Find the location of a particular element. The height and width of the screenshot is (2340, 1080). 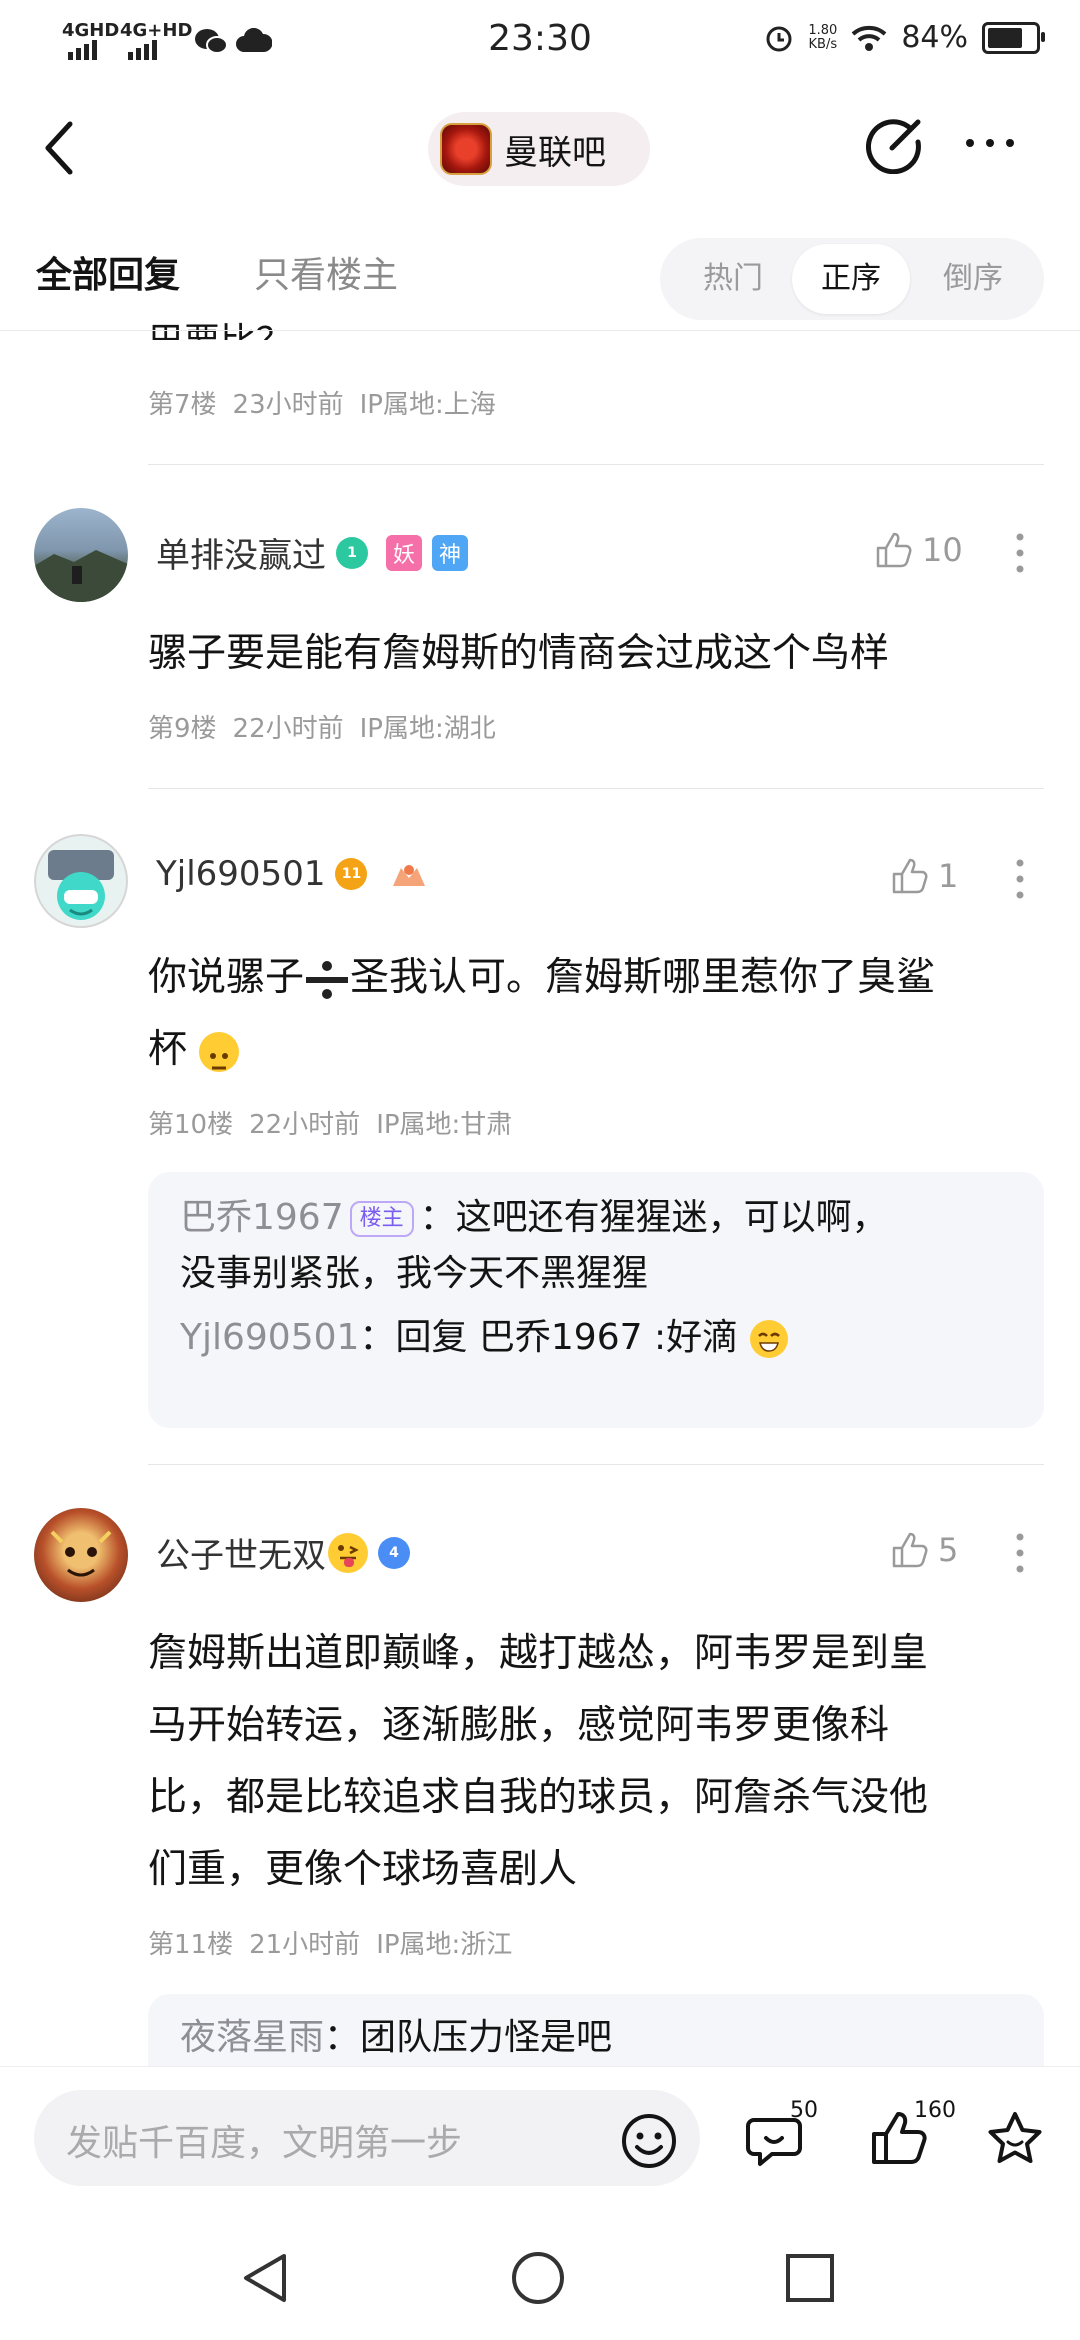

username: 公子世无双 is located at coordinates (241, 1552).